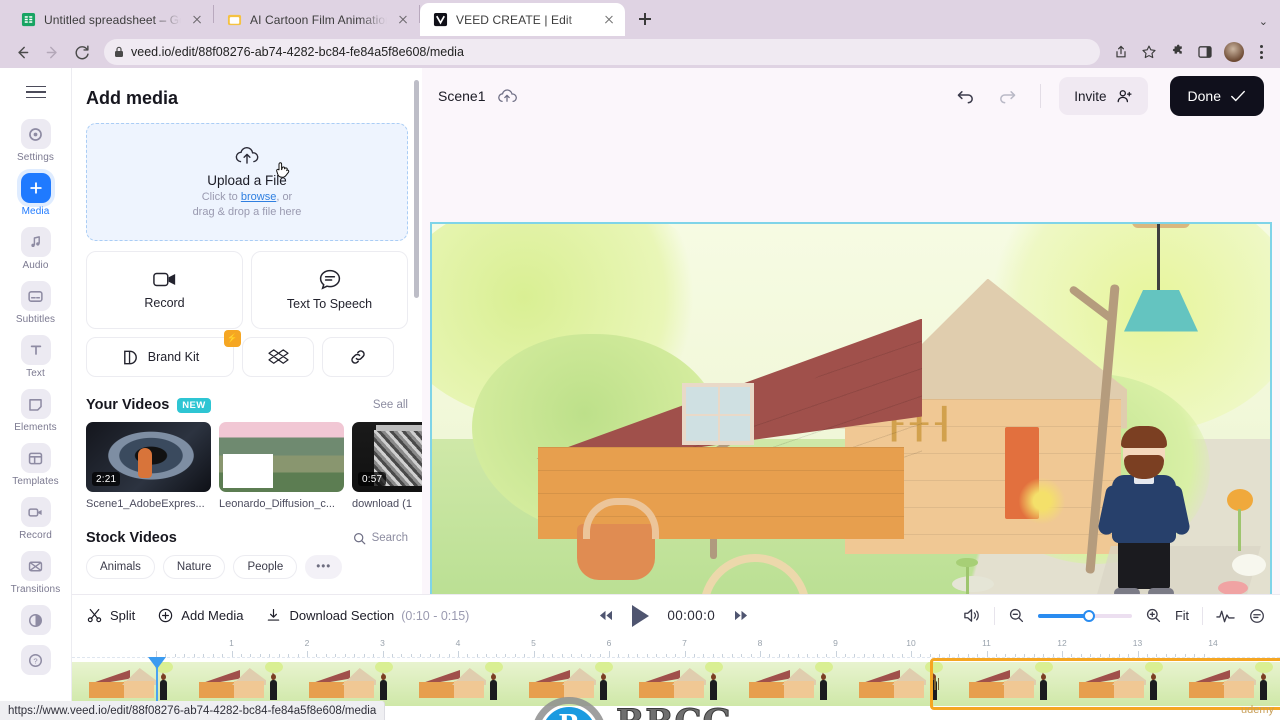  What do you see at coordinates (1261, 52) in the screenshot?
I see `three-dot-menu-icon` at bounding box center [1261, 52].